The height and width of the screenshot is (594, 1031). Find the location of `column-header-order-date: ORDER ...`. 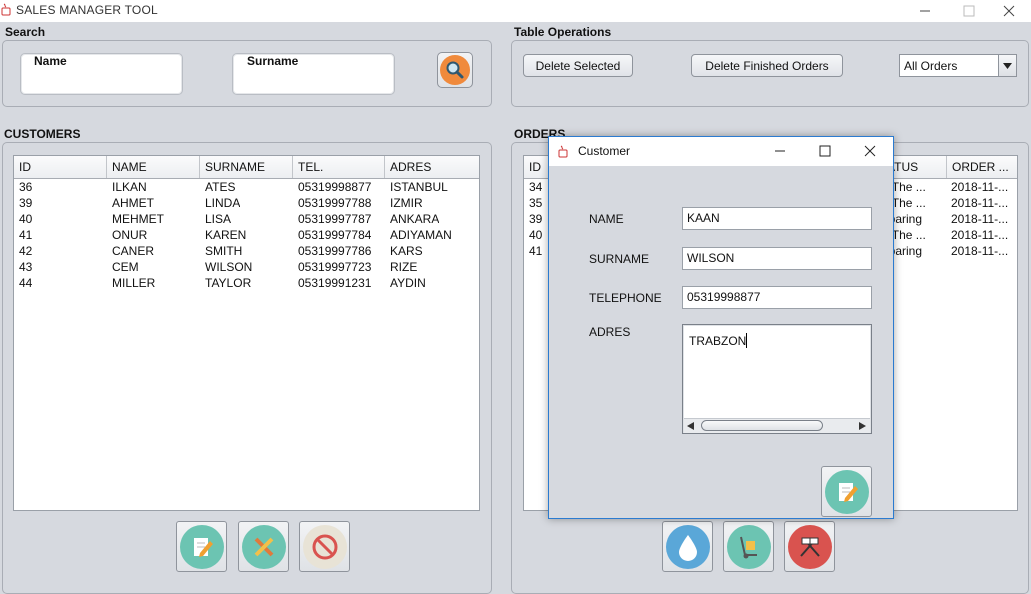

column-header-order-date: ORDER ... is located at coordinates (982, 167).